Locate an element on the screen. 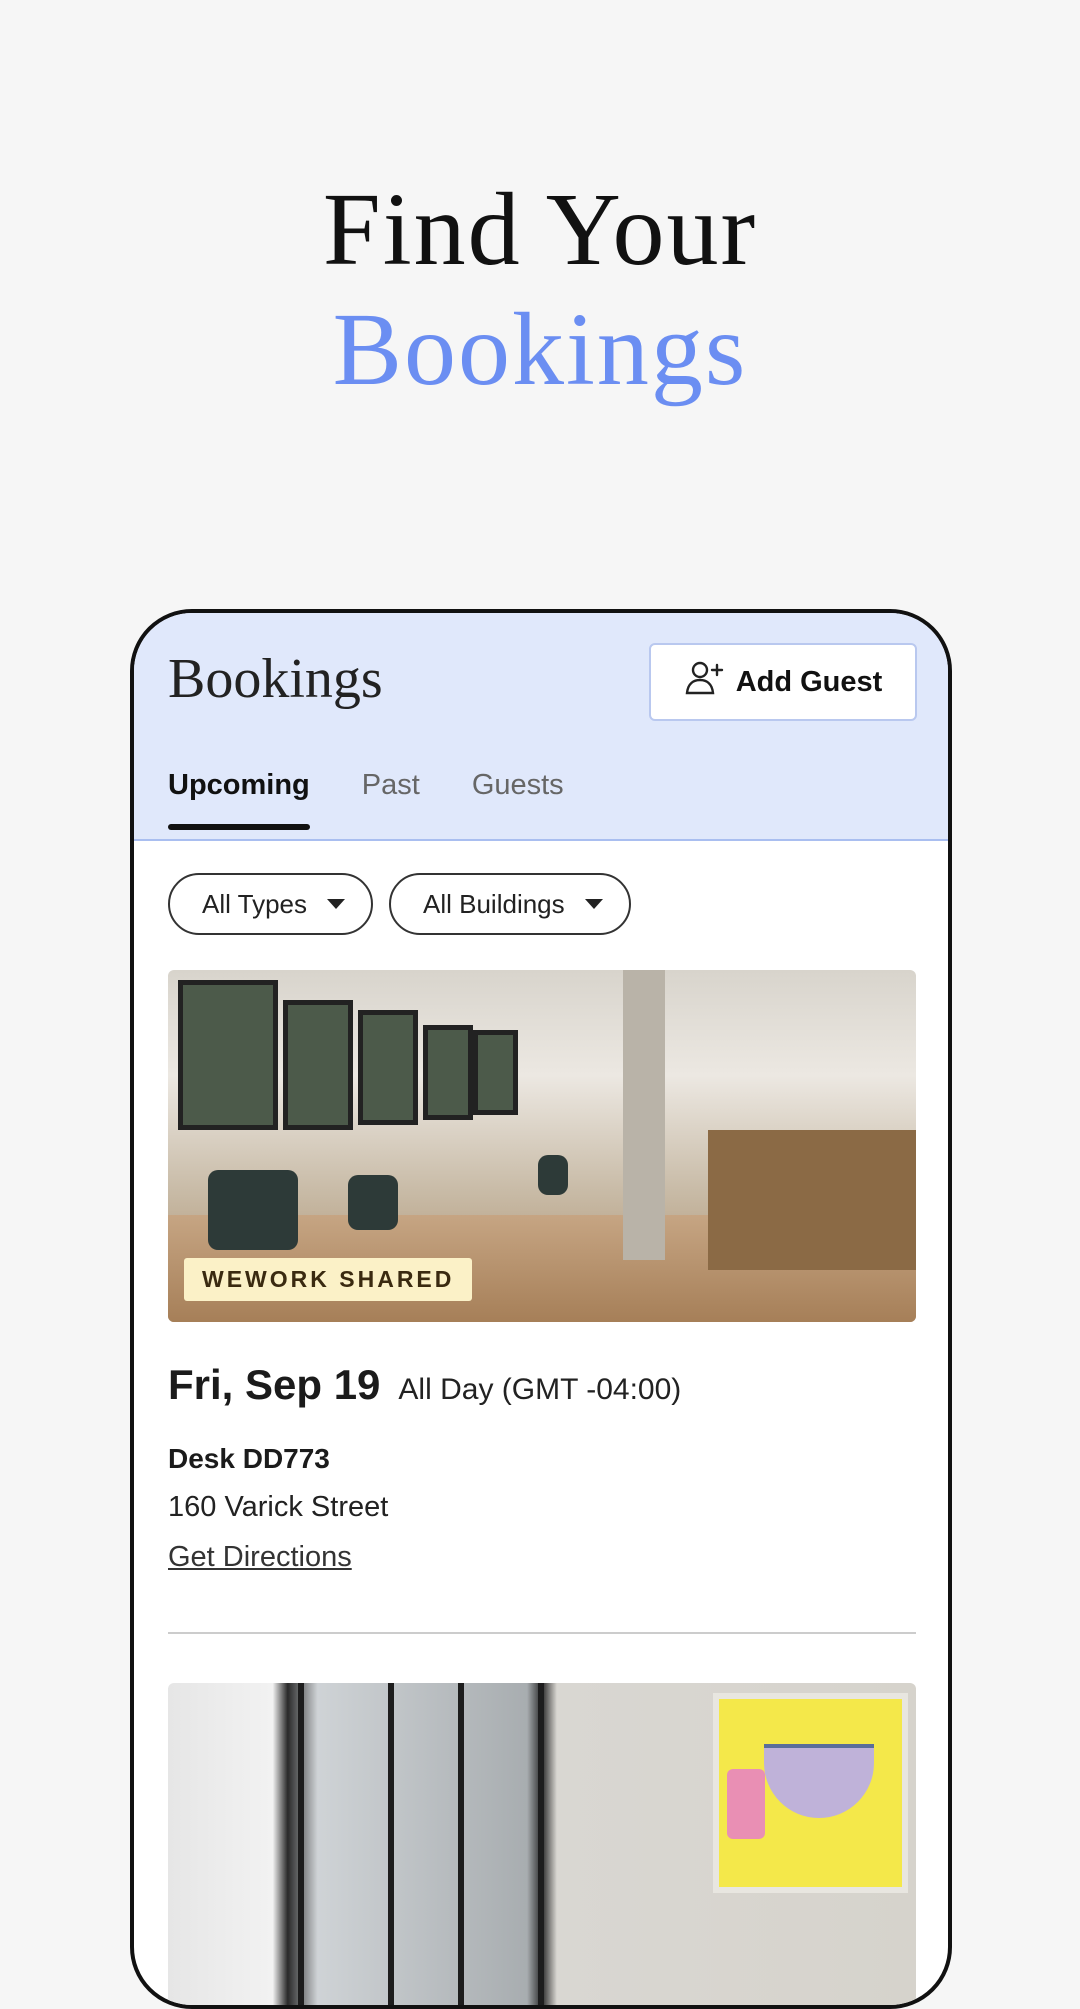 The width and height of the screenshot is (1080, 2009). photo-pillar is located at coordinates (644, 1115).